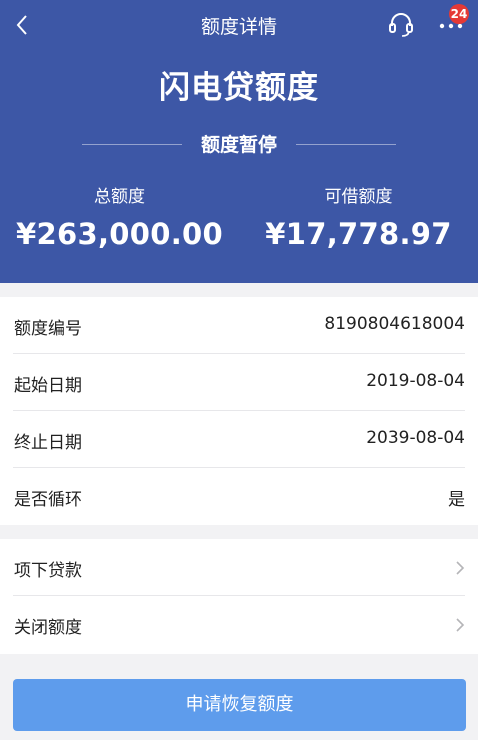  What do you see at coordinates (119, 197) in the screenshot?
I see `total-amount-label: 总额度` at bounding box center [119, 197].